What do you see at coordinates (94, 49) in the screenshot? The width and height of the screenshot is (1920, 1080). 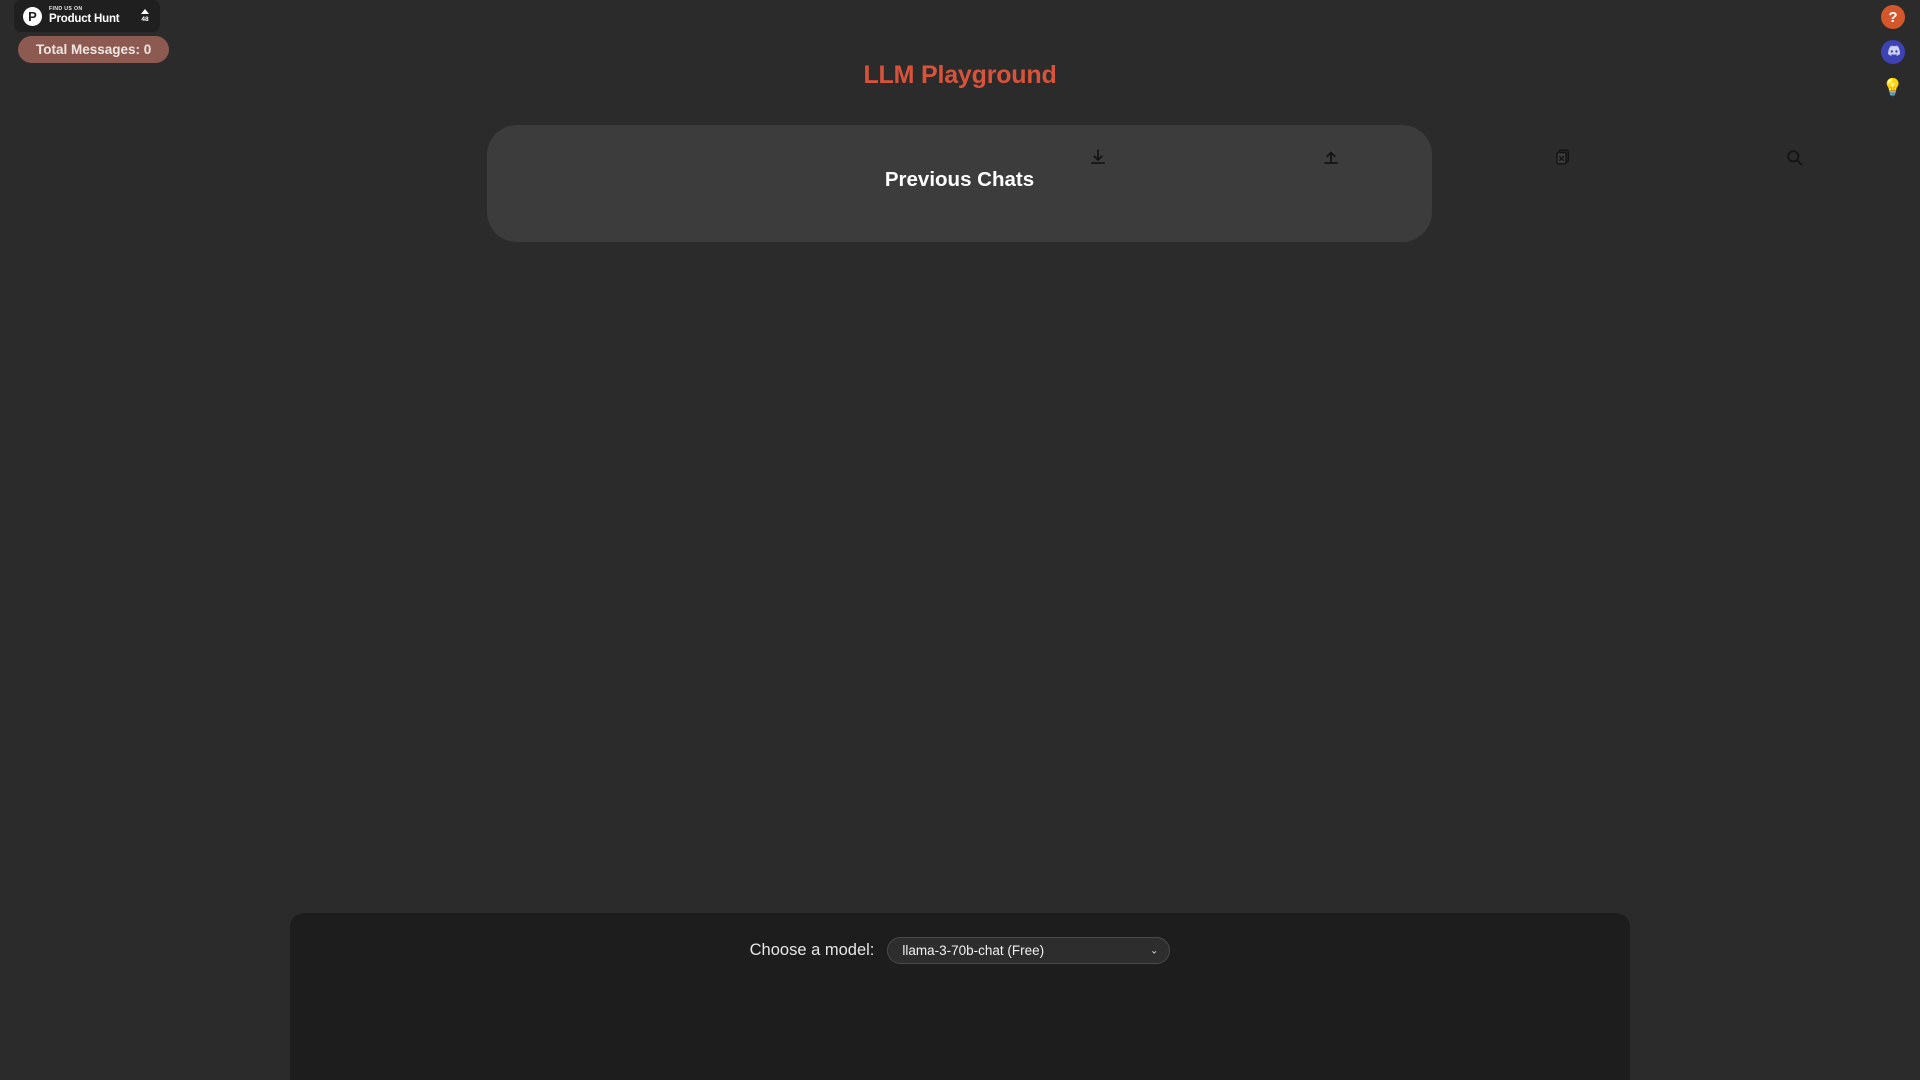 I see `total-messages-badge: Total Messages: 0` at bounding box center [94, 49].